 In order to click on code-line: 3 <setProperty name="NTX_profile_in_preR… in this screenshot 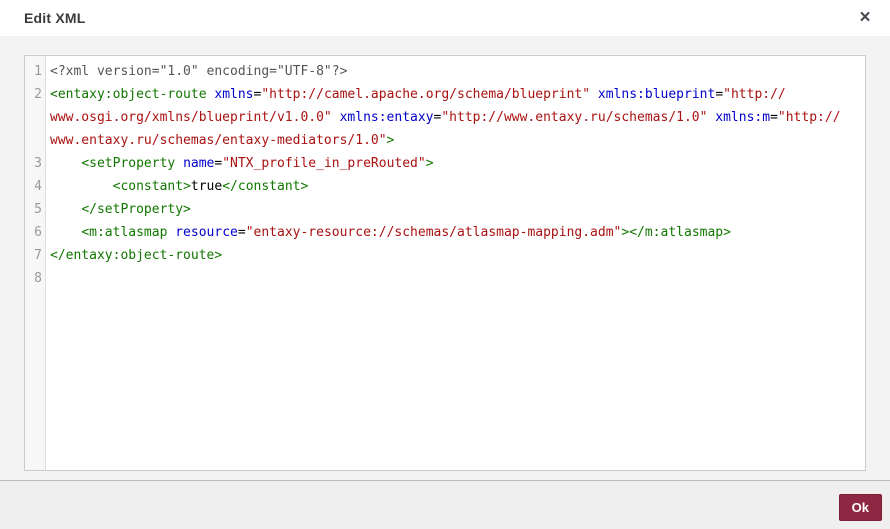, I will do `click(445, 163)`.